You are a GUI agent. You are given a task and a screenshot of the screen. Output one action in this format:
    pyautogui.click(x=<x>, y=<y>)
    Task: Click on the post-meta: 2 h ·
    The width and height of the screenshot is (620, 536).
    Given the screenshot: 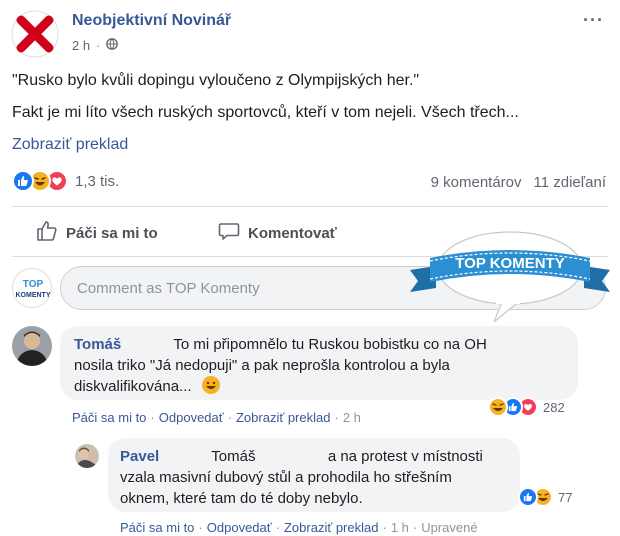 What is the action you would take?
    pyautogui.click(x=95, y=45)
    